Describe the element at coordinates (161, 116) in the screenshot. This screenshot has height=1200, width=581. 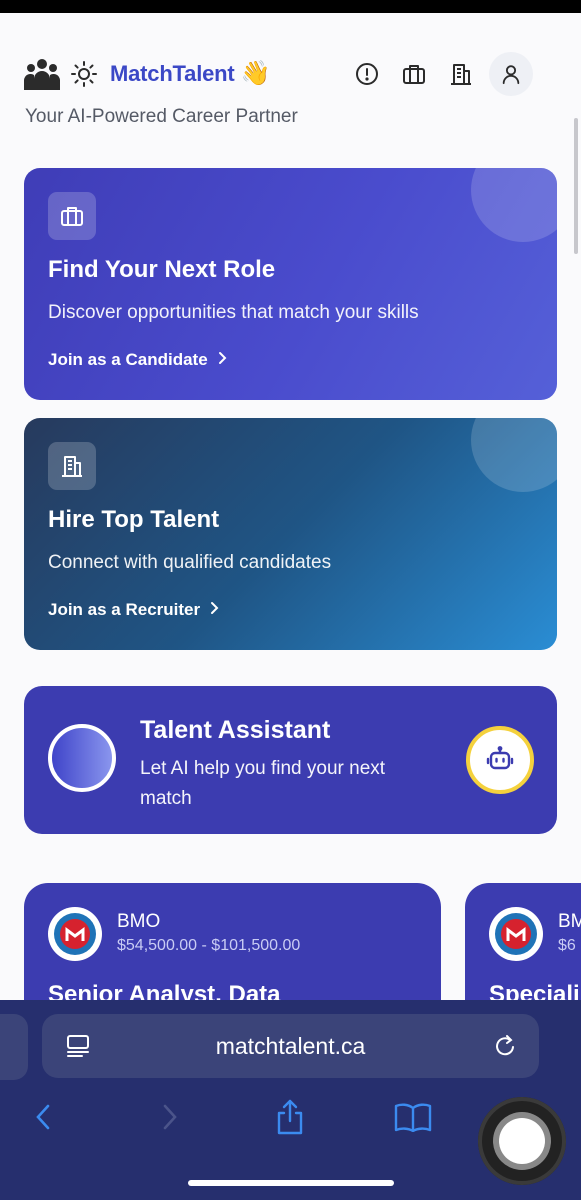
I see `tagline: Your AI-Powered Career Partner` at that location.